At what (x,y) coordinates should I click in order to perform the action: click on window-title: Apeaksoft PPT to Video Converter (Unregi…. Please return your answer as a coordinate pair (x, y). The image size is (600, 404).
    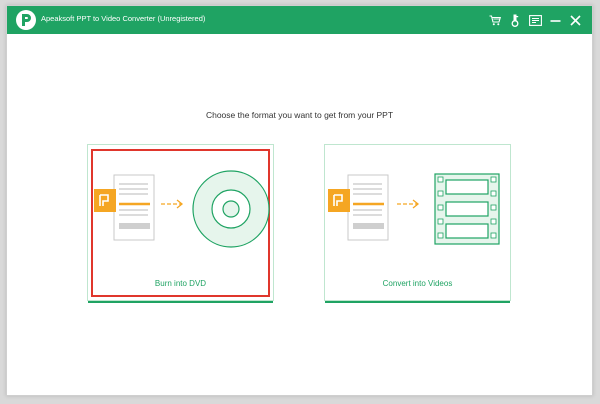
    Looking at the image, I should click on (123, 18).